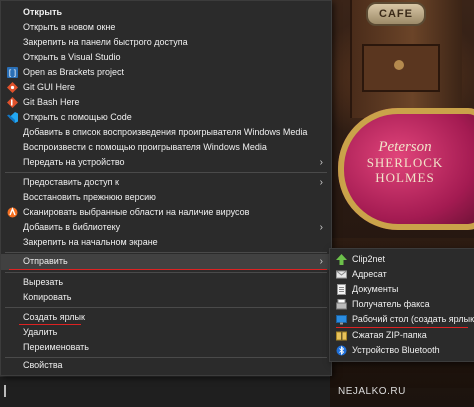 The height and width of the screenshot is (407, 474). Describe the element at coordinates (166, 365) in the screenshot. I see `menu-item-properties: Свойства` at that location.